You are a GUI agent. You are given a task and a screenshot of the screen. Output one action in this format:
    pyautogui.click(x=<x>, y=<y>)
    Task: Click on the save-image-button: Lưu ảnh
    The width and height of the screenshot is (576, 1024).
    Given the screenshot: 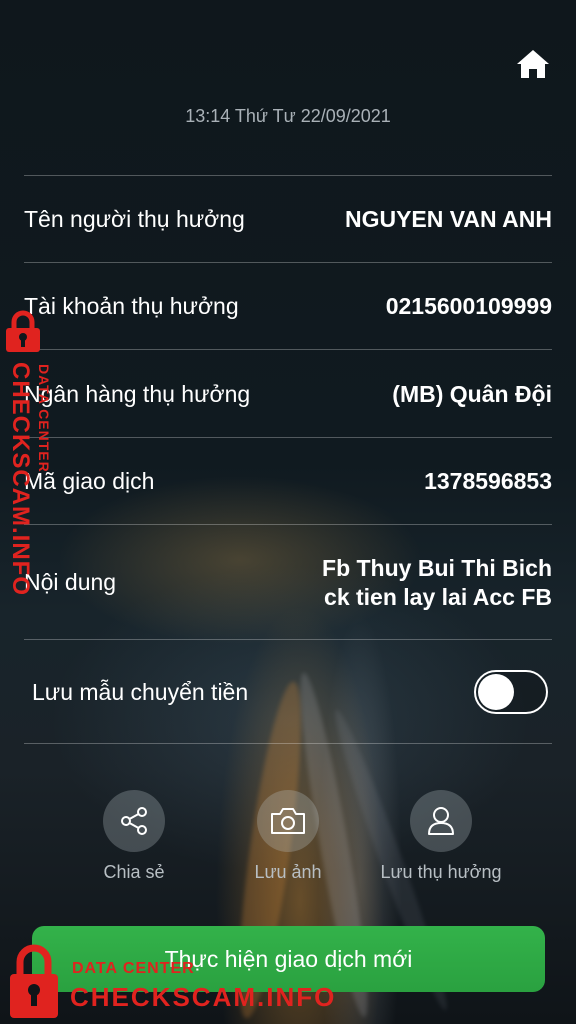 What is the action you would take?
    pyautogui.click(x=288, y=836)
    